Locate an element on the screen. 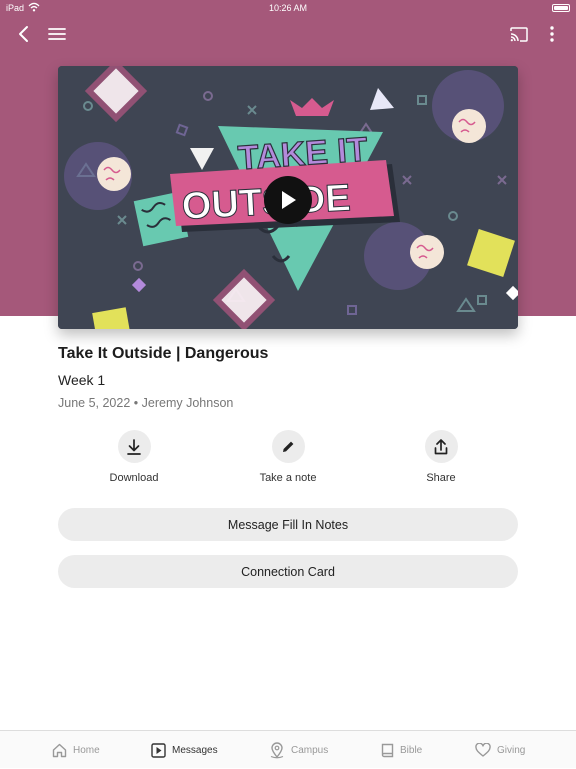 Image resolution: width=576 pixels, height=769 pixels. play-icon is located at coordinates (289, 200).